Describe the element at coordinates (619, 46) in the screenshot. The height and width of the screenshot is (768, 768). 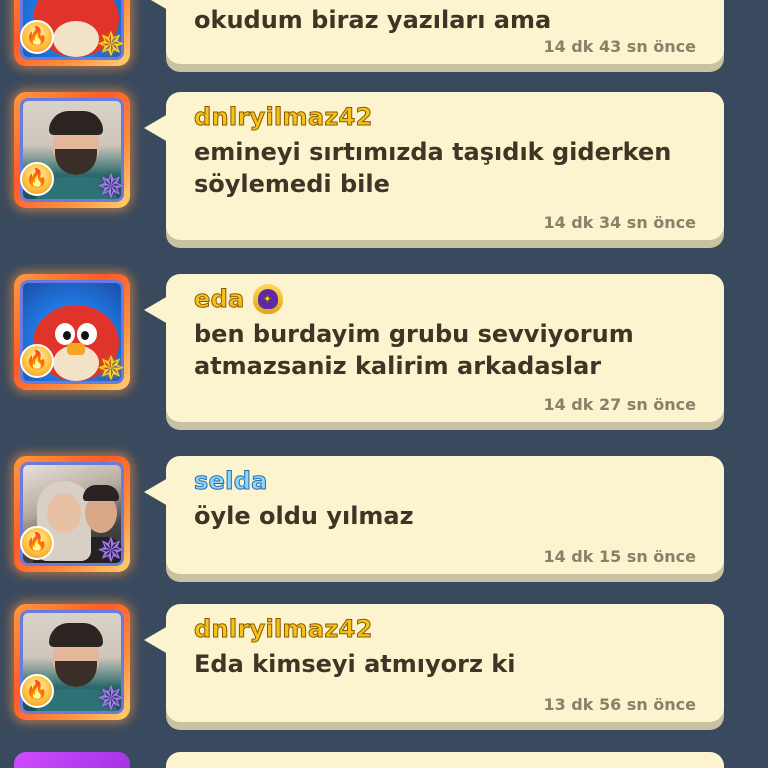
I see `message-timestamp: 14 dk 43 sn önce` at that location.